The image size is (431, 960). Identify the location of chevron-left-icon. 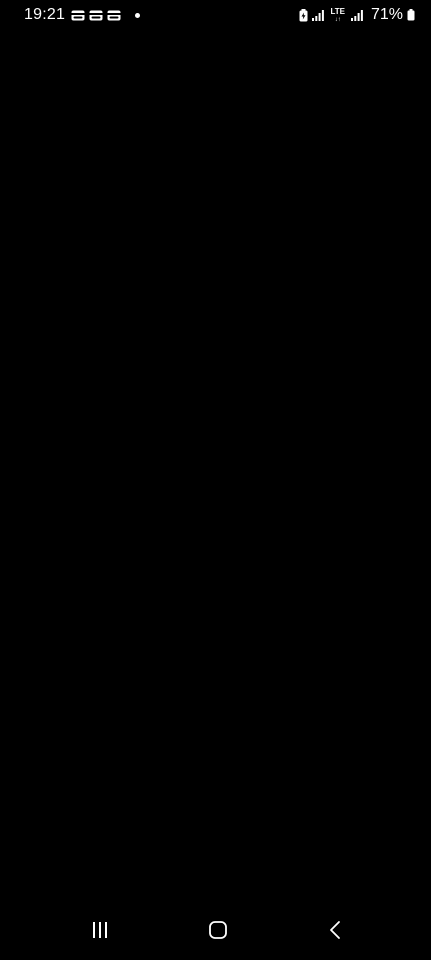
(335, 930).